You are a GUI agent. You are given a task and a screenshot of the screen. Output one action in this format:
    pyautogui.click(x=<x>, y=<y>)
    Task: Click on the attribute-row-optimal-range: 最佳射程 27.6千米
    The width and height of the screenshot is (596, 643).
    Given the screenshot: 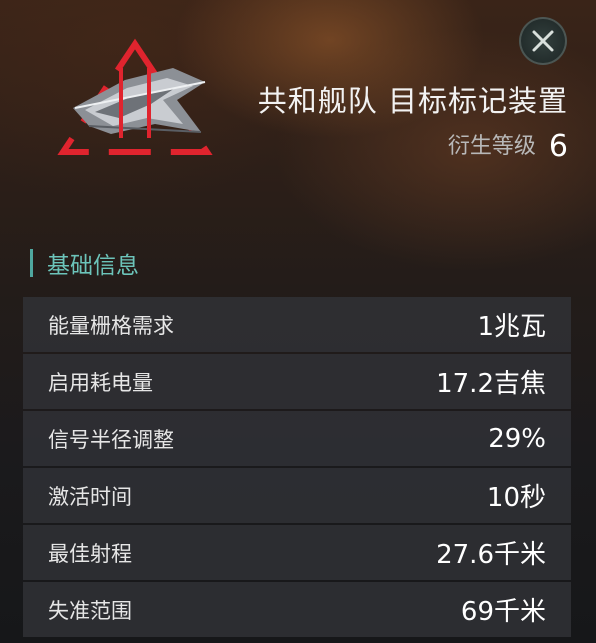 What is the action you would take?
    pyautogui.click(x=297, y=552)
    